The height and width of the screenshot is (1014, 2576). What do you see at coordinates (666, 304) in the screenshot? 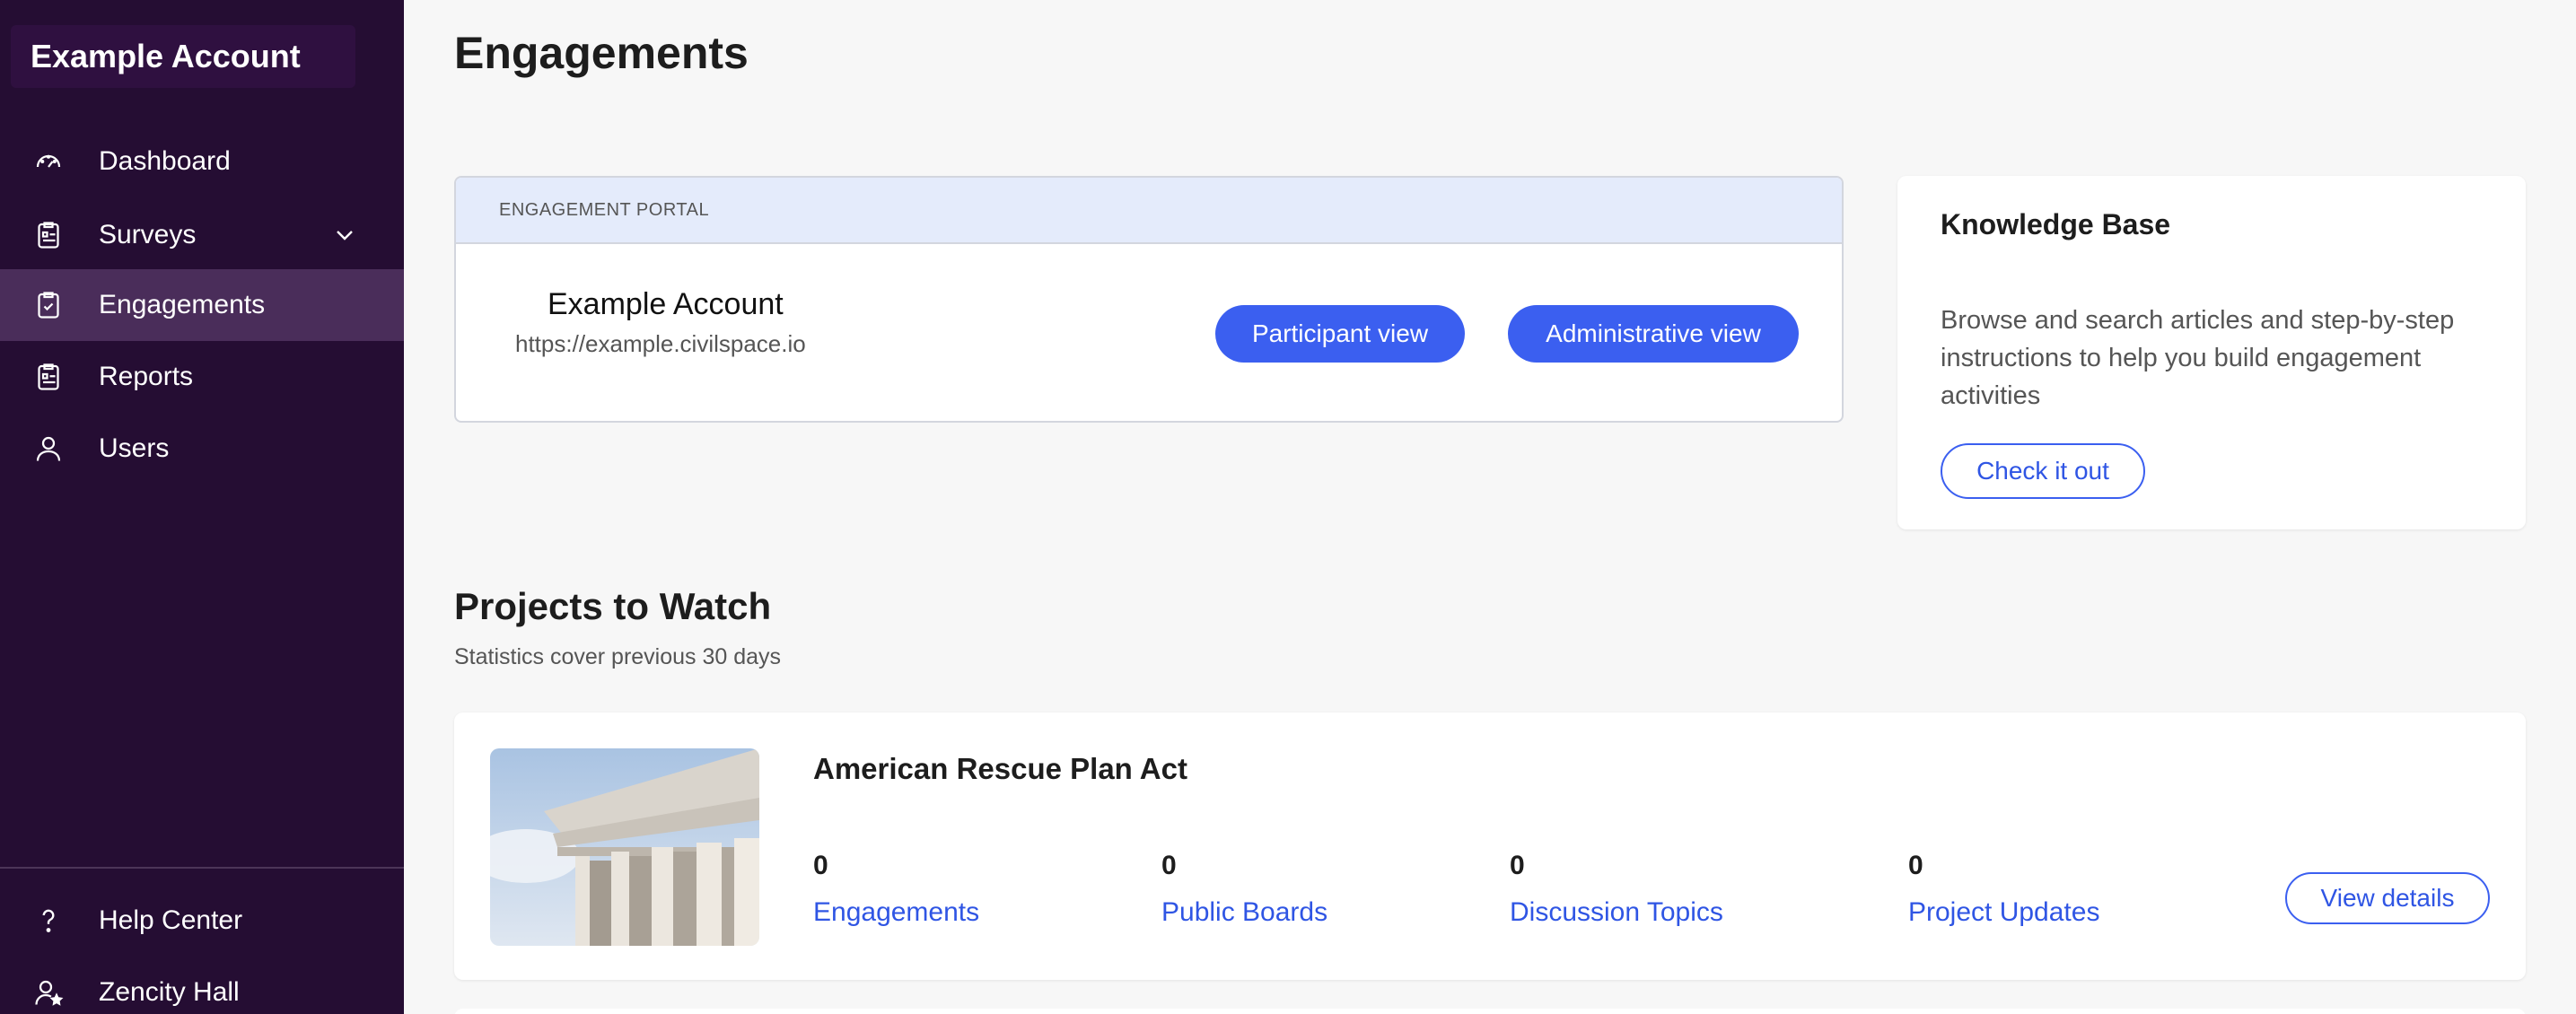
I see `portal-account-name: Example Account` at bounding box center [666, 304].